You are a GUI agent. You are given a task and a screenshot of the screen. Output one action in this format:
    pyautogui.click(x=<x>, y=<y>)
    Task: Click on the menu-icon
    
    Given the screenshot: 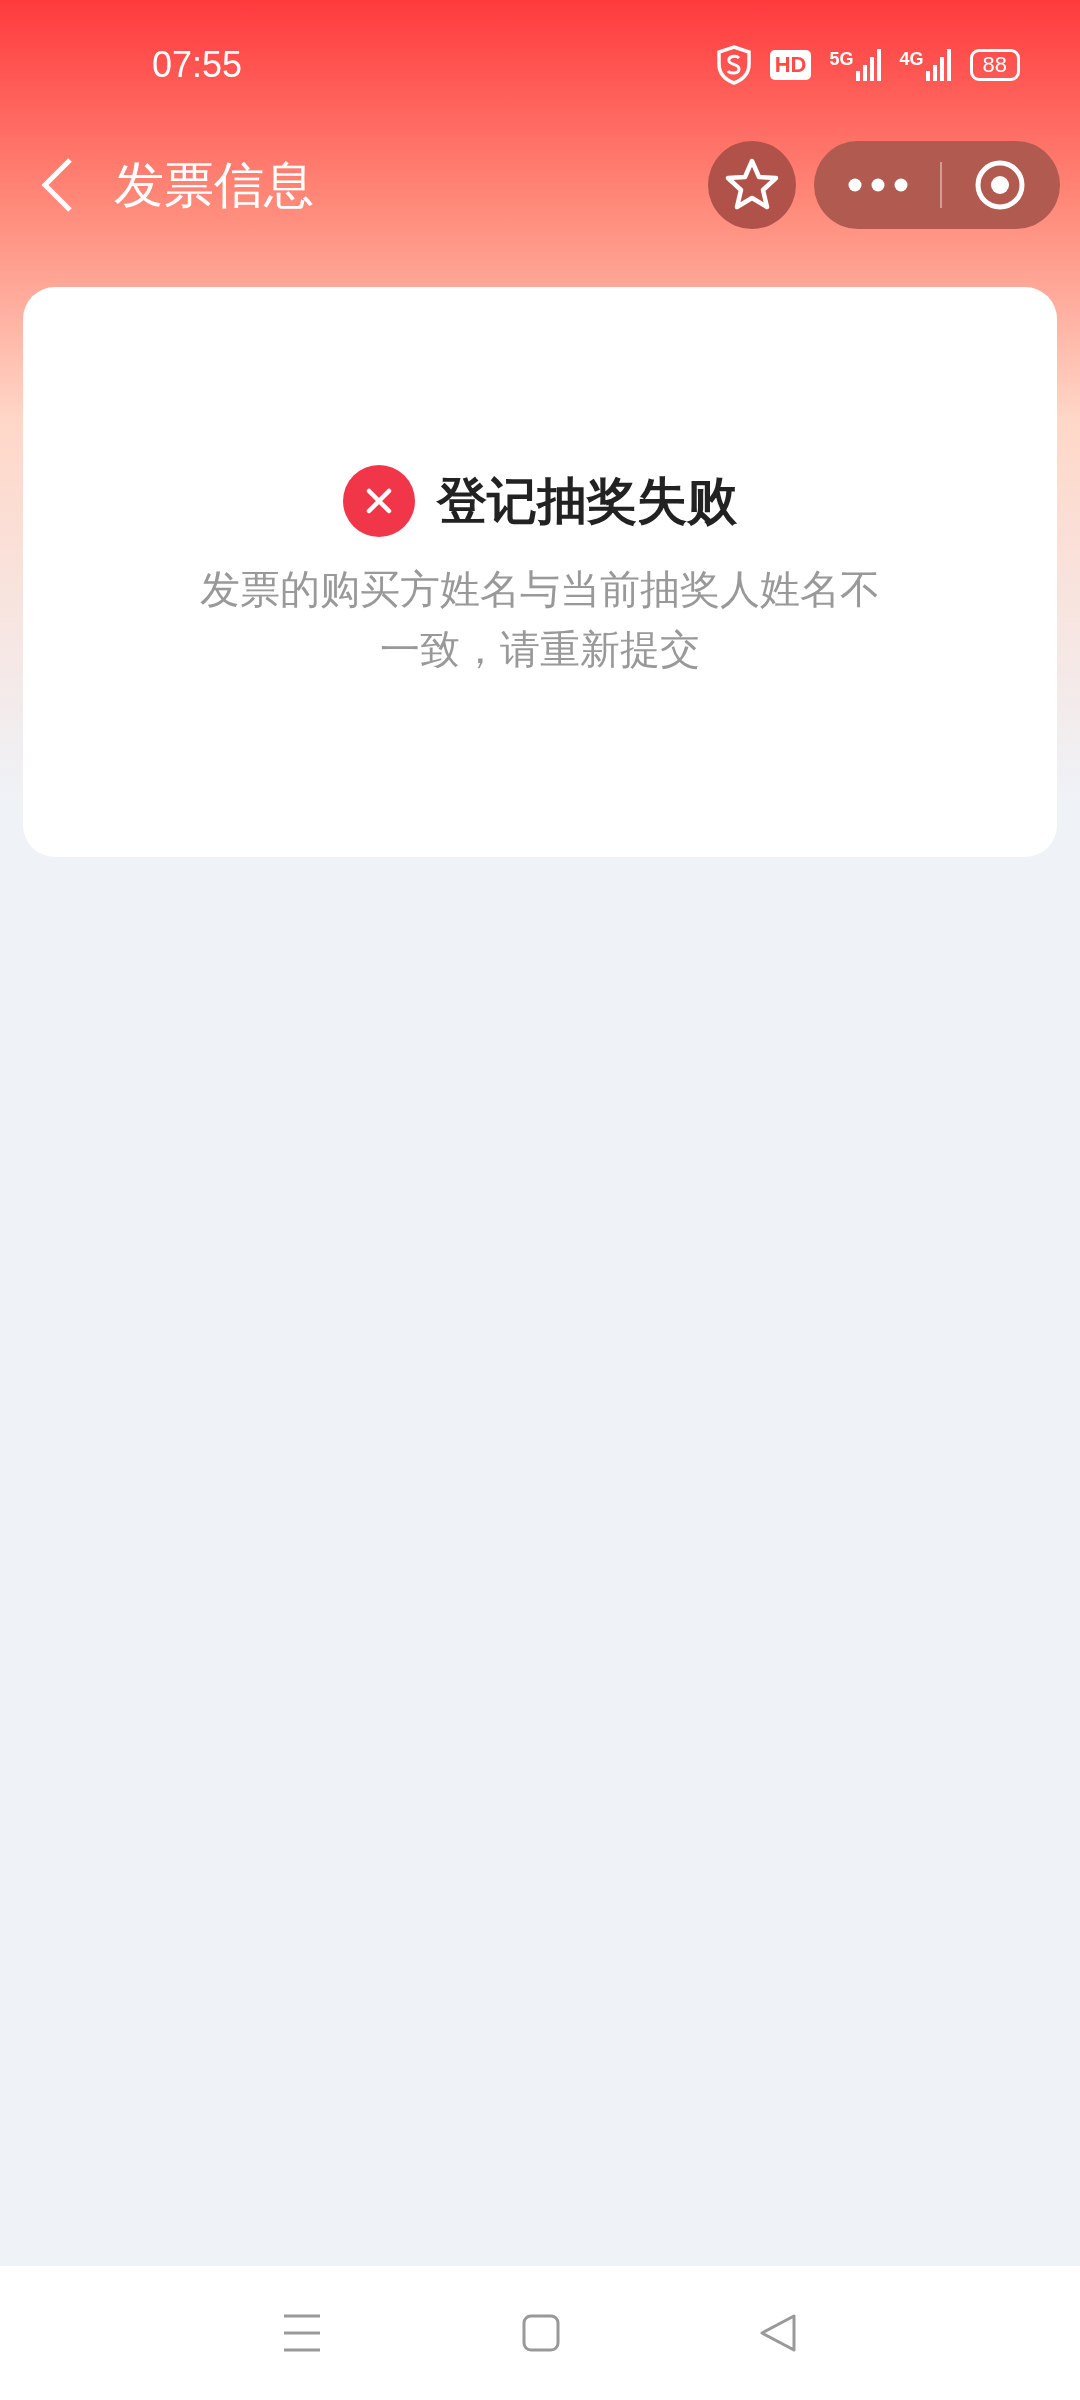 What is the action you would take?
    pyautogui.click(x=302, y=2333)
    